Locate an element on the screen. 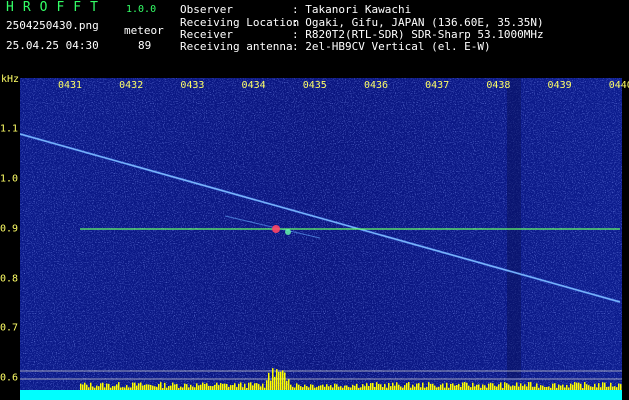  x-tick-label: 0439 is located at coordinates (559, 85).